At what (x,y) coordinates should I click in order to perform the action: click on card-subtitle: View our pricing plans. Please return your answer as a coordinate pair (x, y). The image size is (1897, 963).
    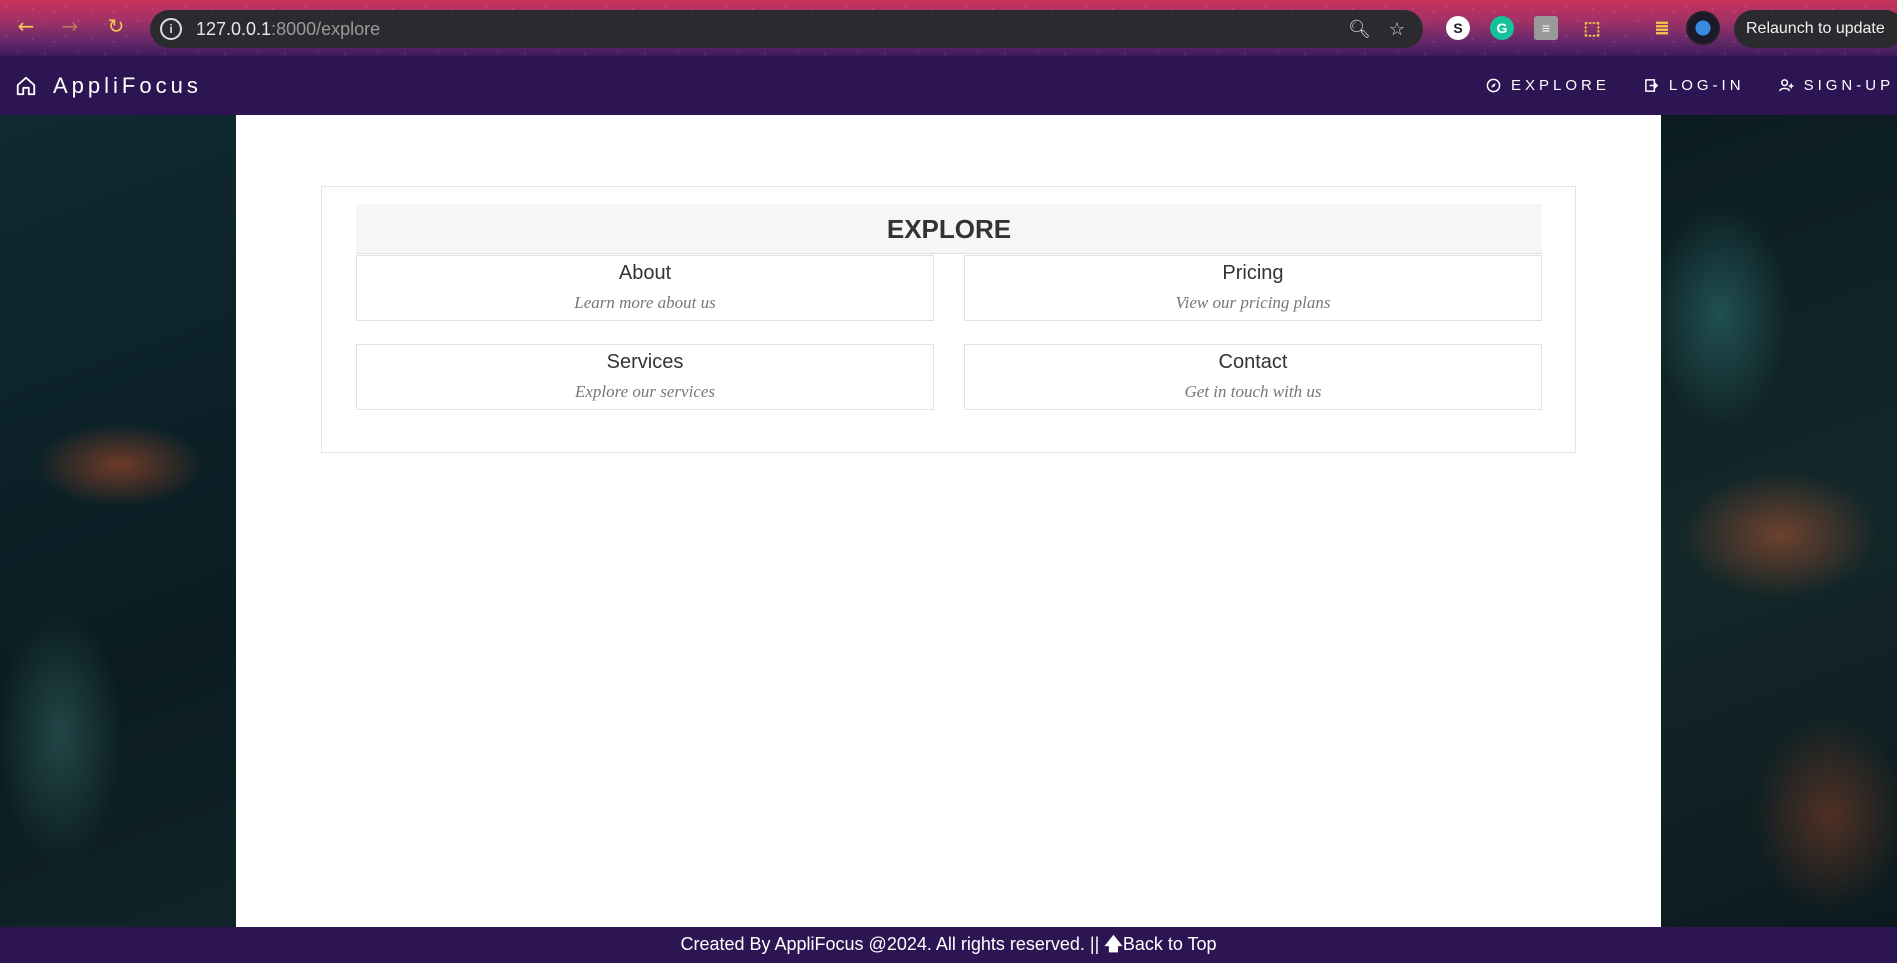
    Looking at the image, I should click on (1253, 302).